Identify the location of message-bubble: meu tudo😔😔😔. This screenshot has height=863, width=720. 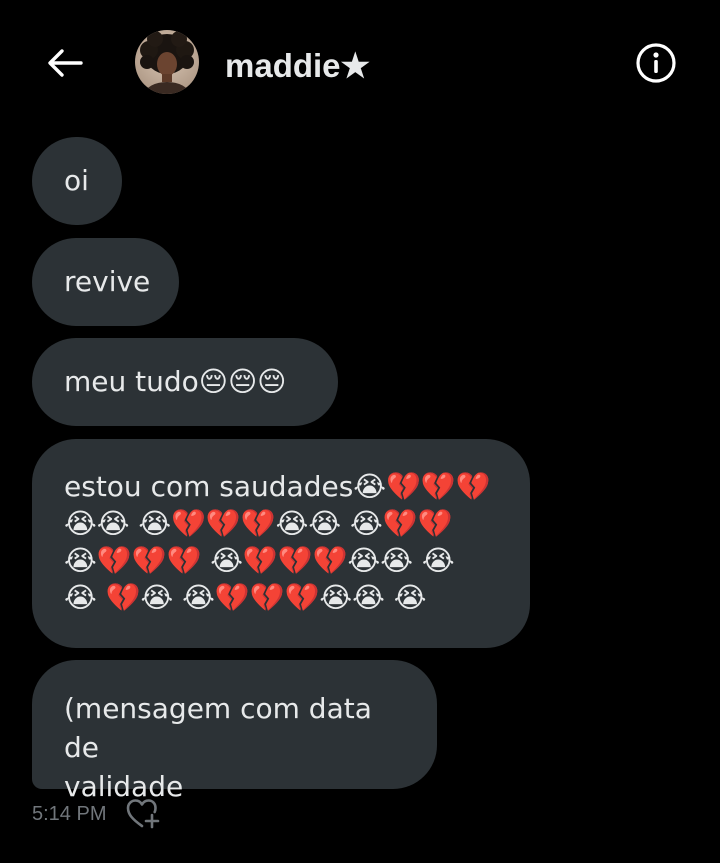
(185, 382).